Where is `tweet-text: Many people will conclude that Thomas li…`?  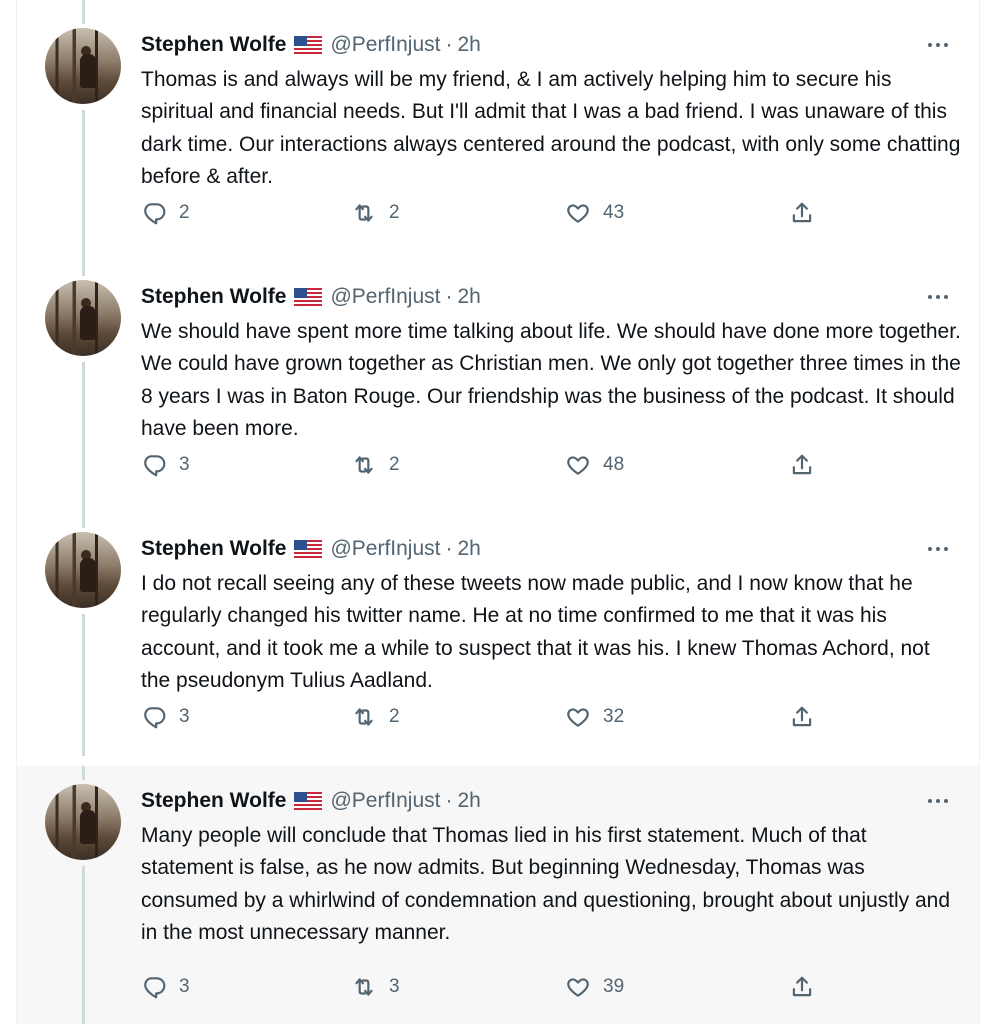 tweet-text: Many people will conclude that Thomas li… is located at coordinates (546, 884).